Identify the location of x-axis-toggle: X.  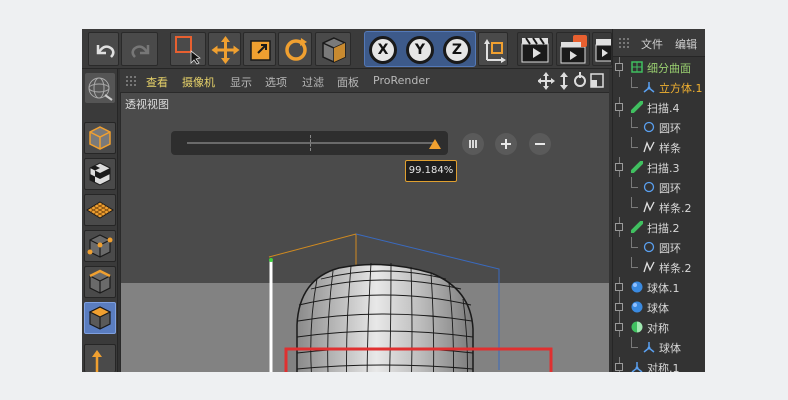
(383, 50).